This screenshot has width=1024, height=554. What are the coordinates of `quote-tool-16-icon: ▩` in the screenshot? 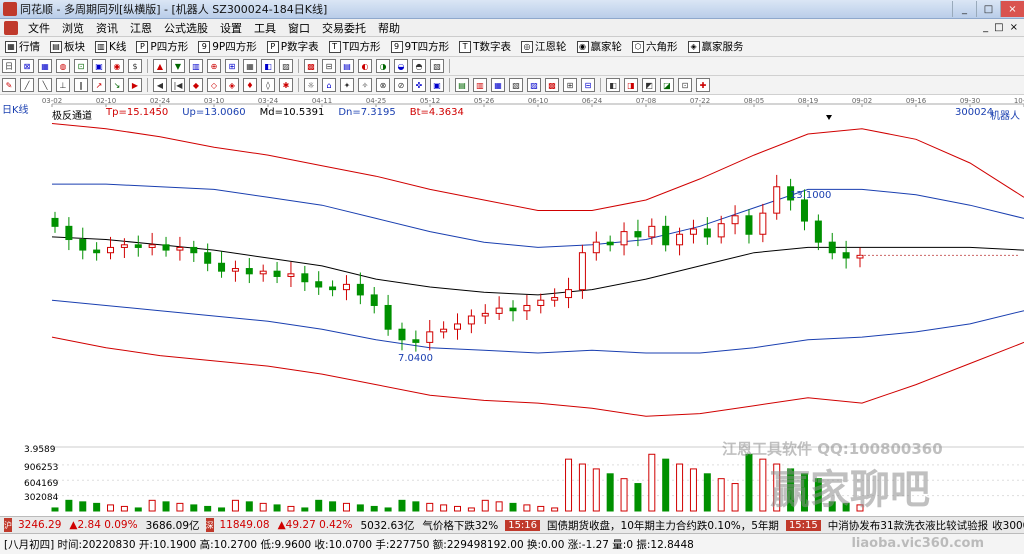 It's located at (311, 66).